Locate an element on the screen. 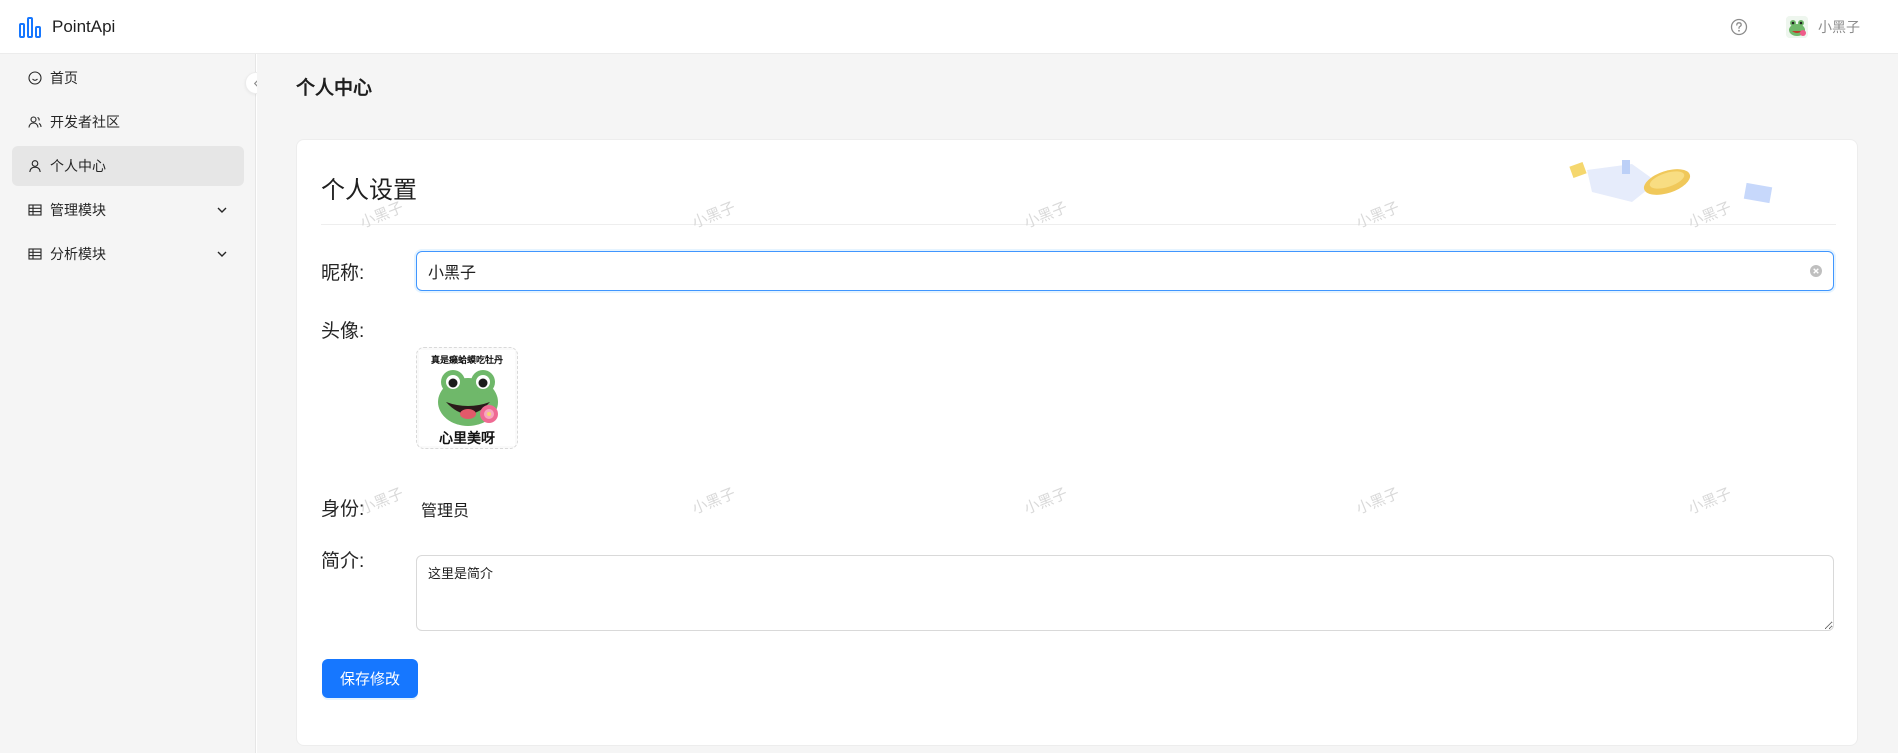 This screenshot has width=1898, height=753. avatar-label: 头像: is located at coordinates (343, 331).